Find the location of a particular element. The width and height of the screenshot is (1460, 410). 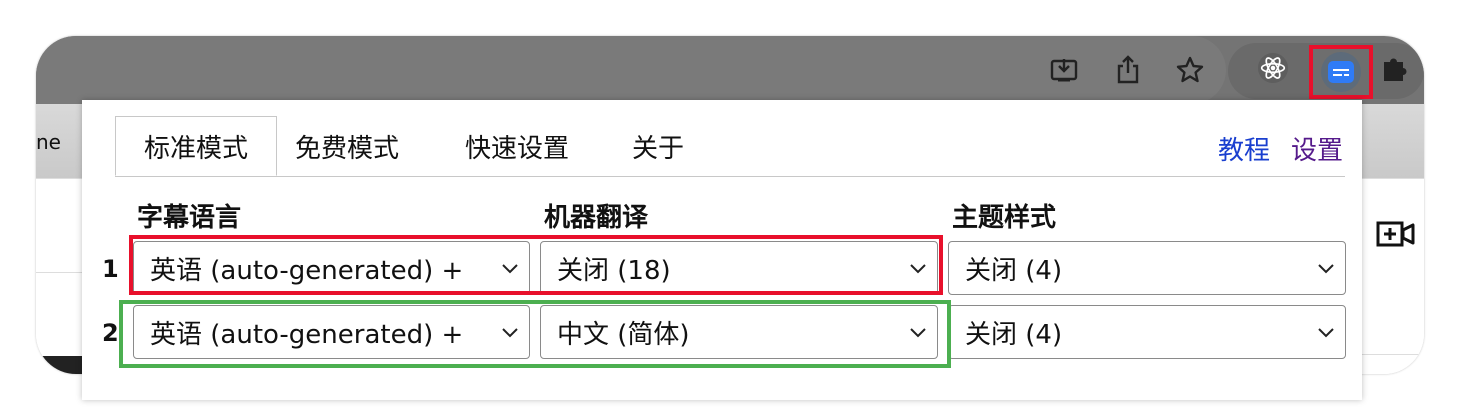

row-number: 1 is located at coordinates (110, 269).